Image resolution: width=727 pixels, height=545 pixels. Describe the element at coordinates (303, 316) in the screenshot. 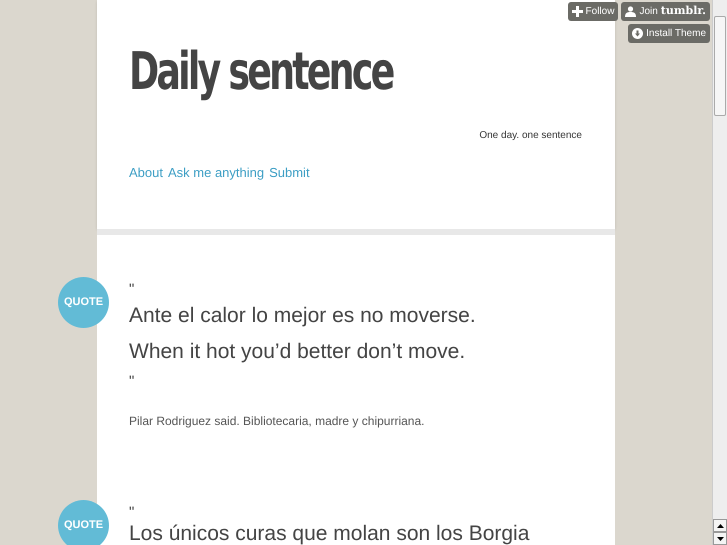

I see `quote-text: Ante el calor lo mejor es no moverse.` at that location.